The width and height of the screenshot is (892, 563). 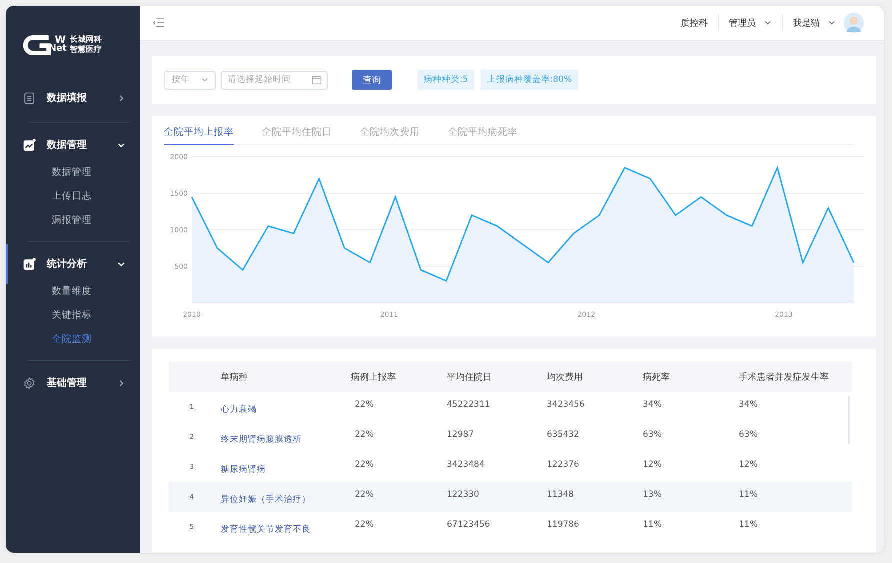 What do you see at coordinates (469, 524) in the screenshot?
I see `table-cell-text: 67123456` at bounding box center [469, 524].